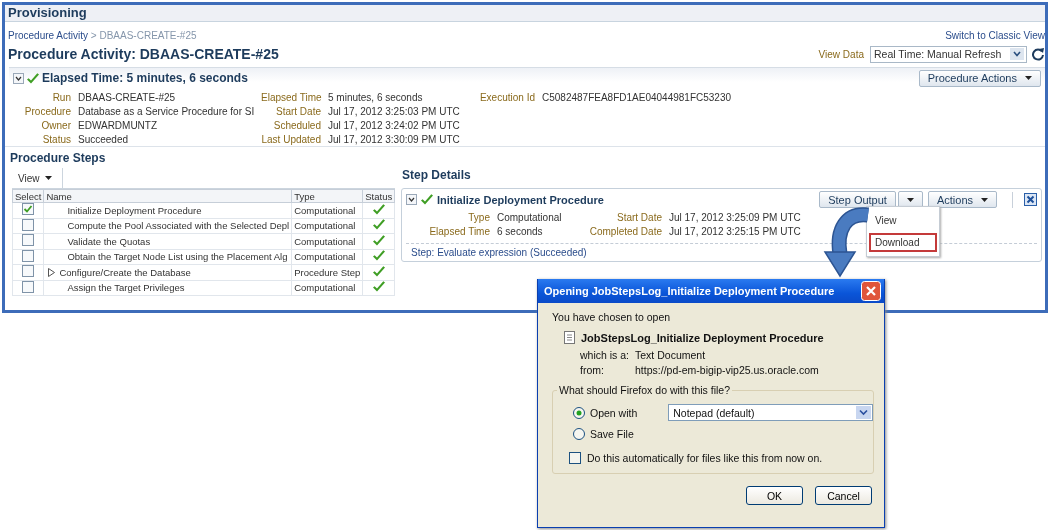 This screenshot has width=1051, height=530. What do you see at coordinates (948, 54) in the screenshot?
I see `view-data-select: Real Time: Manual Refresh` at bounding box center [948, 54].